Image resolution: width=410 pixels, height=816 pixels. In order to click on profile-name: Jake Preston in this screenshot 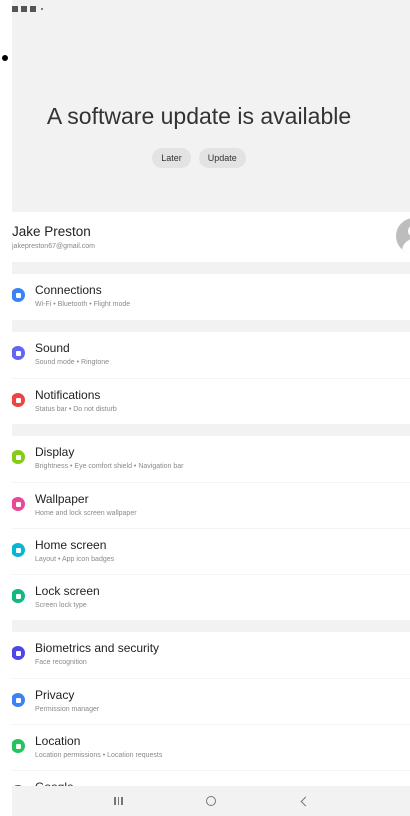, I will do `click(51, 231)`.